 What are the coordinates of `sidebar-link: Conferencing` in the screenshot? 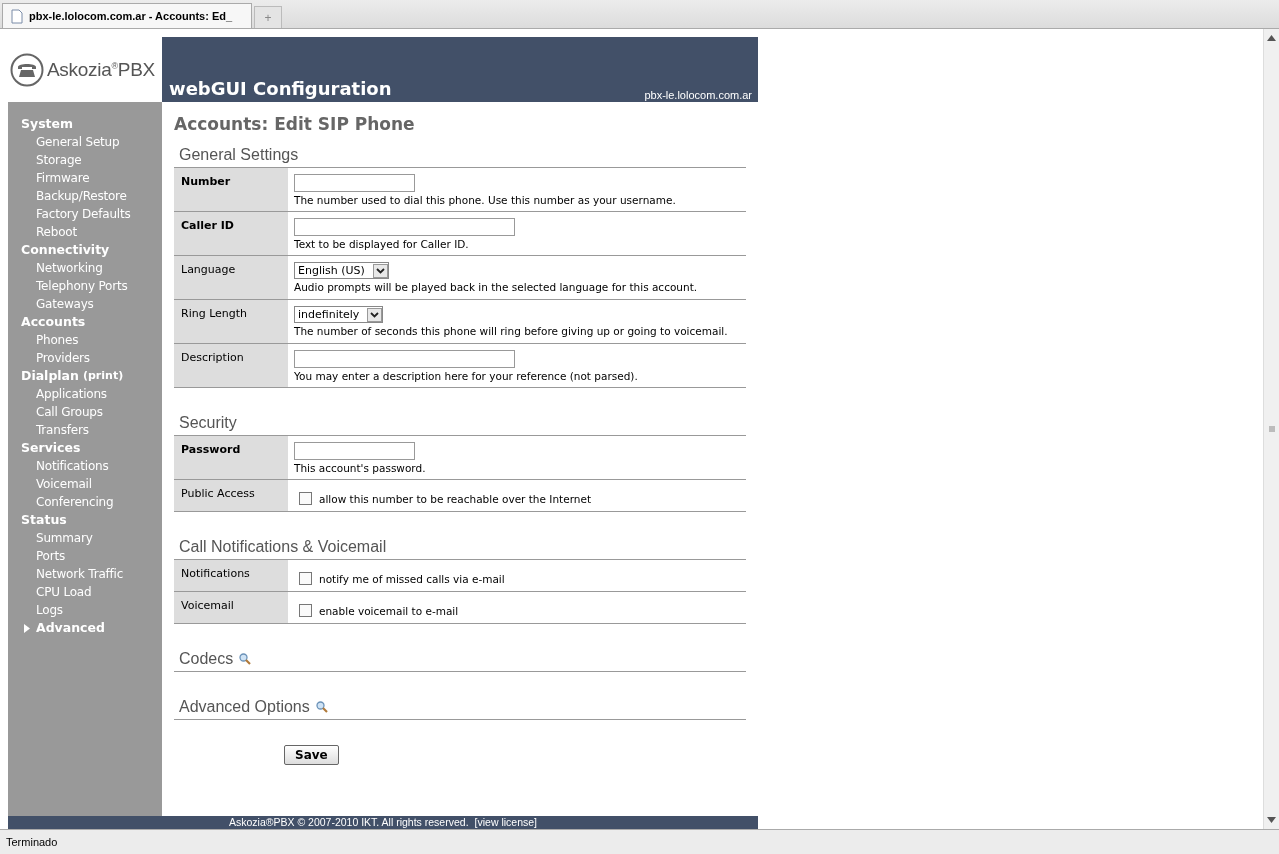 It's located at (85, 502).